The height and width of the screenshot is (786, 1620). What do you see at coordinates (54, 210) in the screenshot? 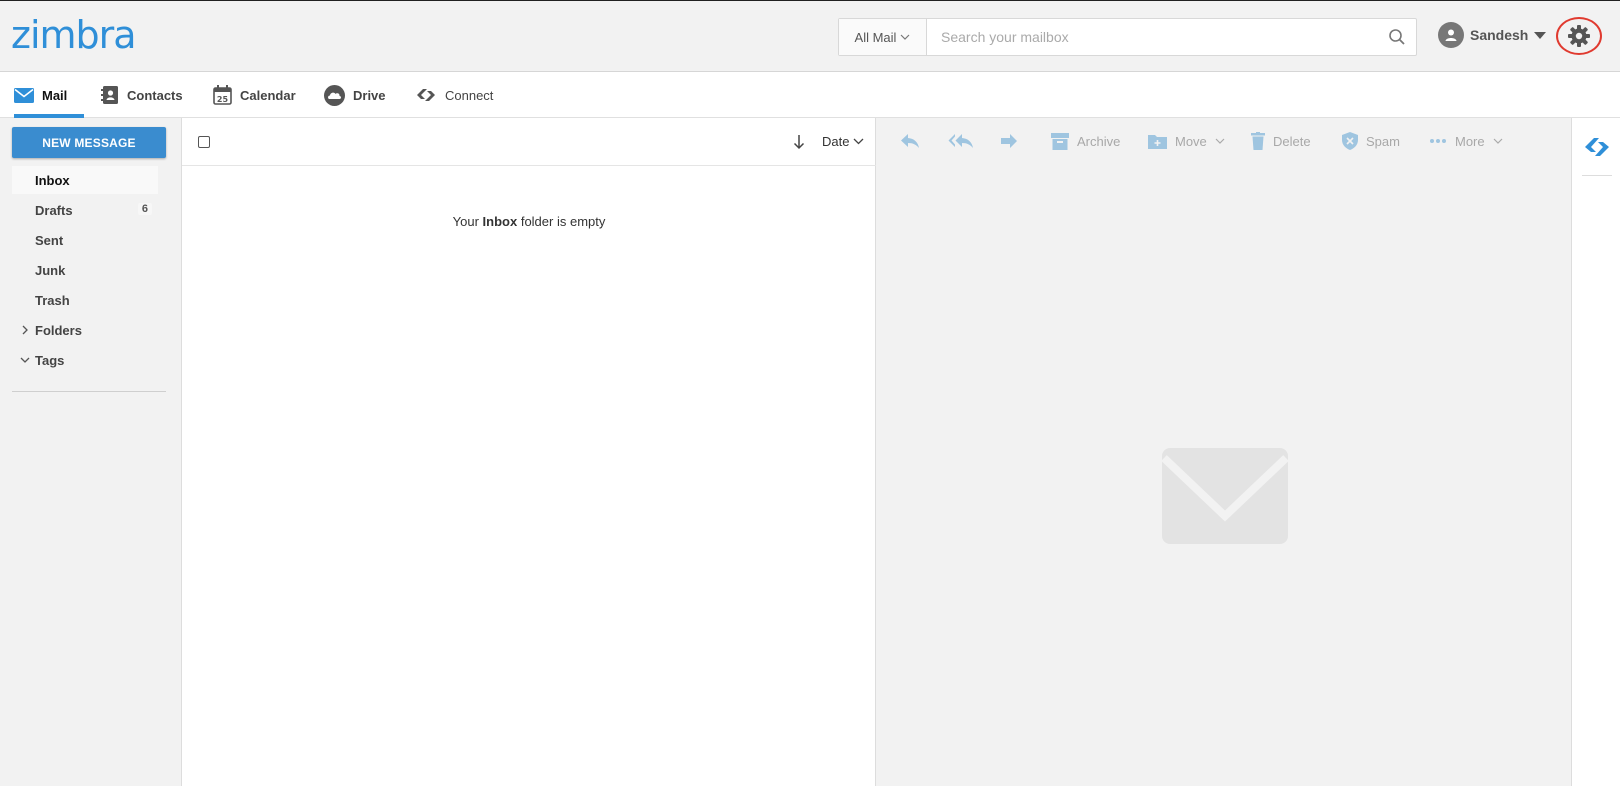
I see `folder-label: Drafts` at bounding box center [54, 210].